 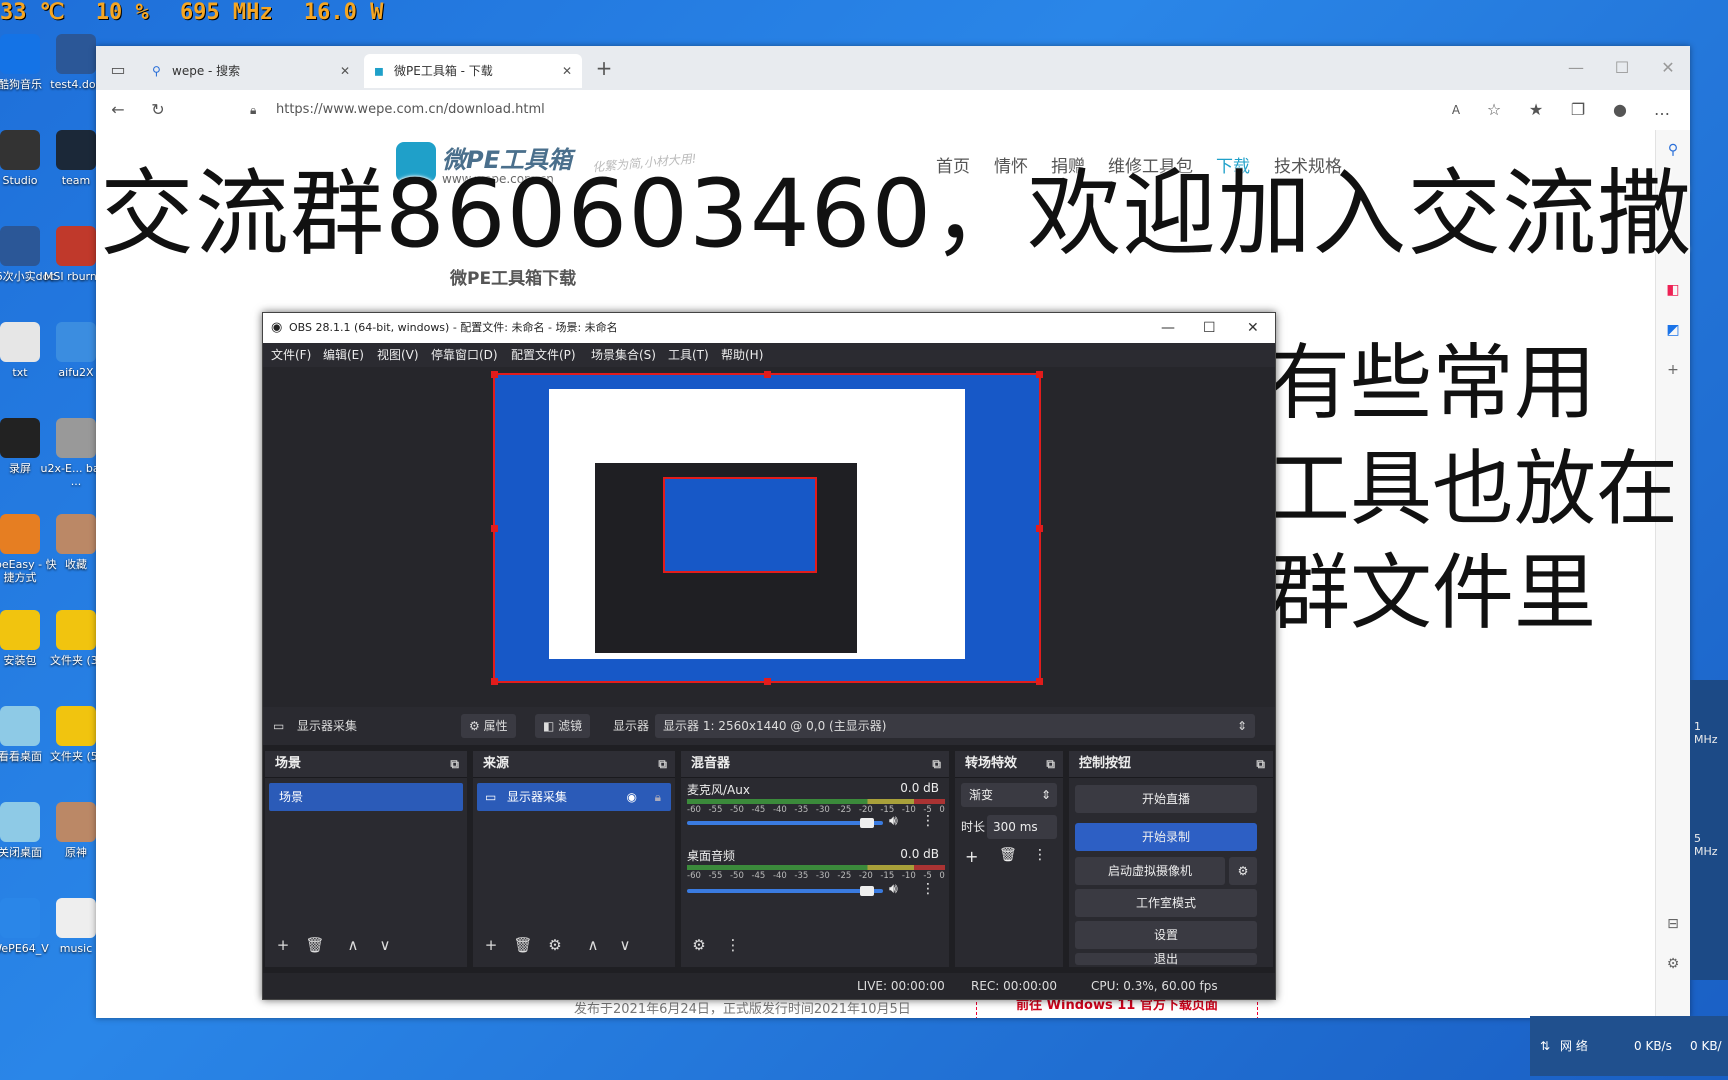 What do you see at coordinates (623, 355) in the screenshot?
I see `menu-scene-collection: 场景集合(S)` at bounding box center [623, 355].